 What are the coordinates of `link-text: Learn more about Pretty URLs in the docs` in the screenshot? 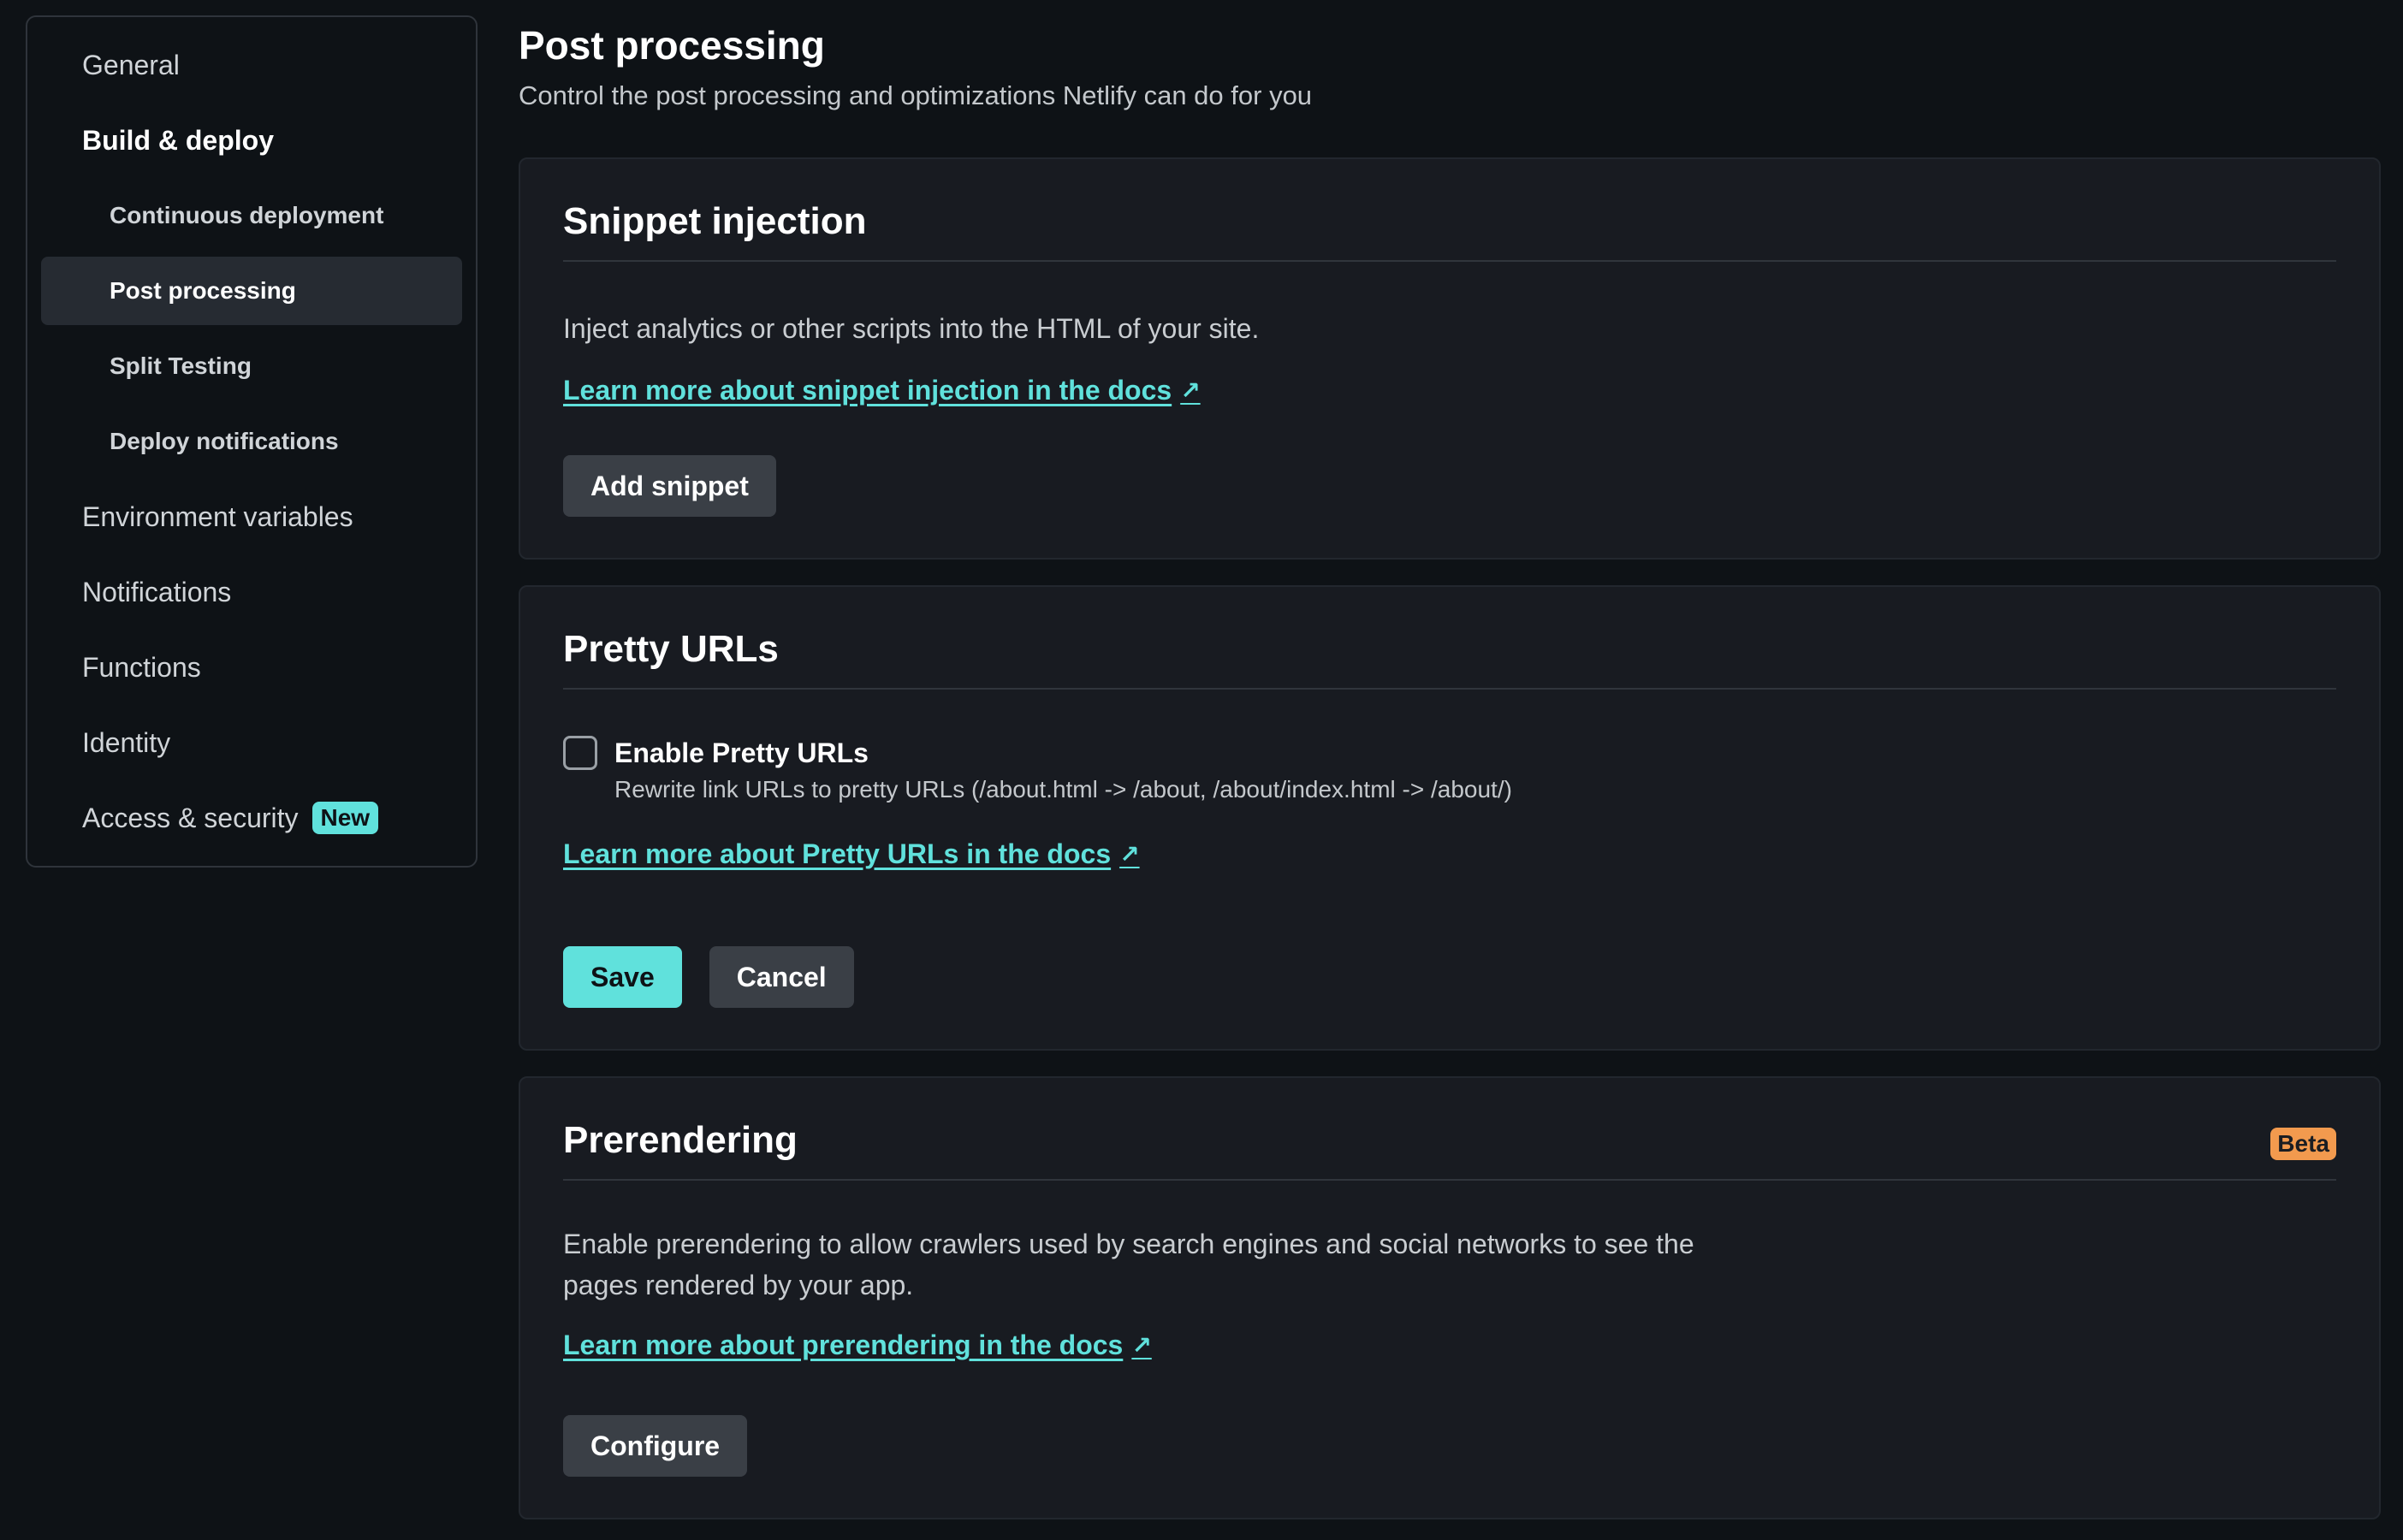 It's located at (837, 853).